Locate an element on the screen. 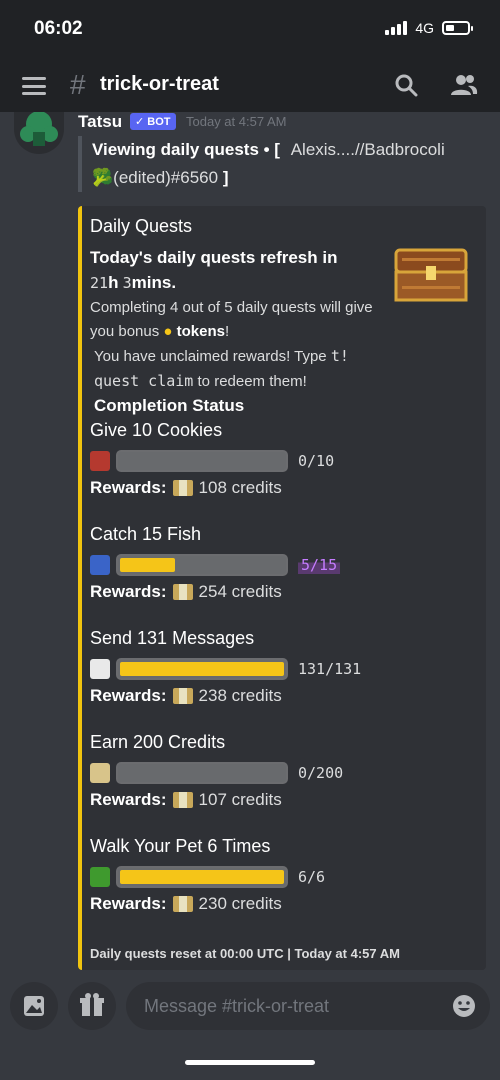 The width and height of the screenshot is (500, 1080). quest-item: Catch 15 Fish 5/15 Rewards: 254 credits is located at coordinates (235, 565).